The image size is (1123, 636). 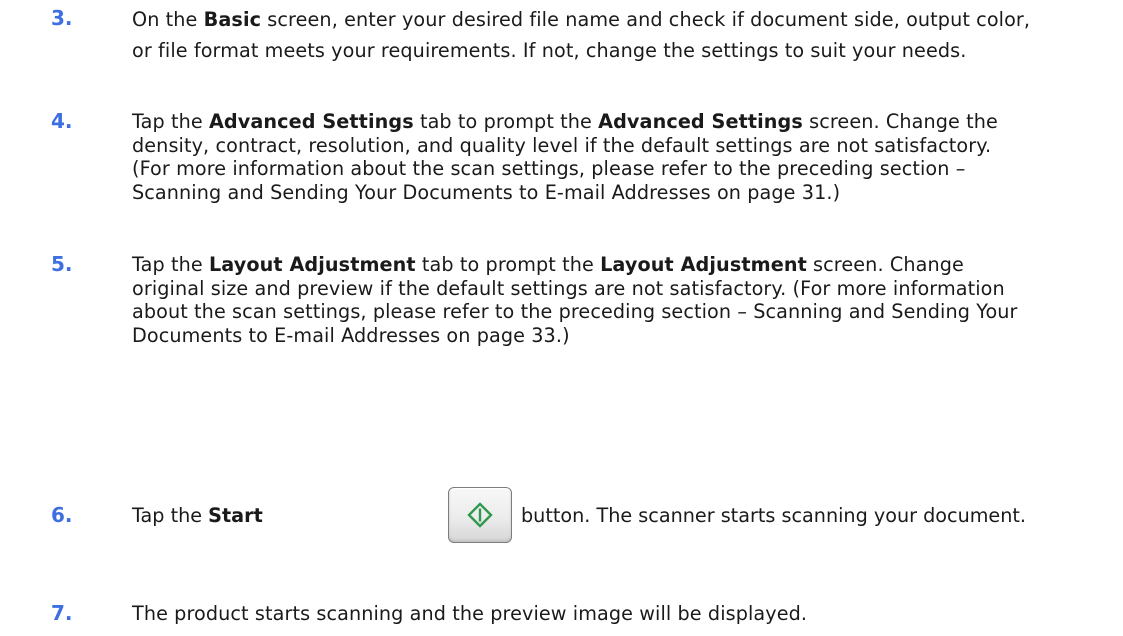 What do you see at coordinates (235, 515) in the screenshot?
I see `button-name-start: Start` at bounding box center [235, 515].